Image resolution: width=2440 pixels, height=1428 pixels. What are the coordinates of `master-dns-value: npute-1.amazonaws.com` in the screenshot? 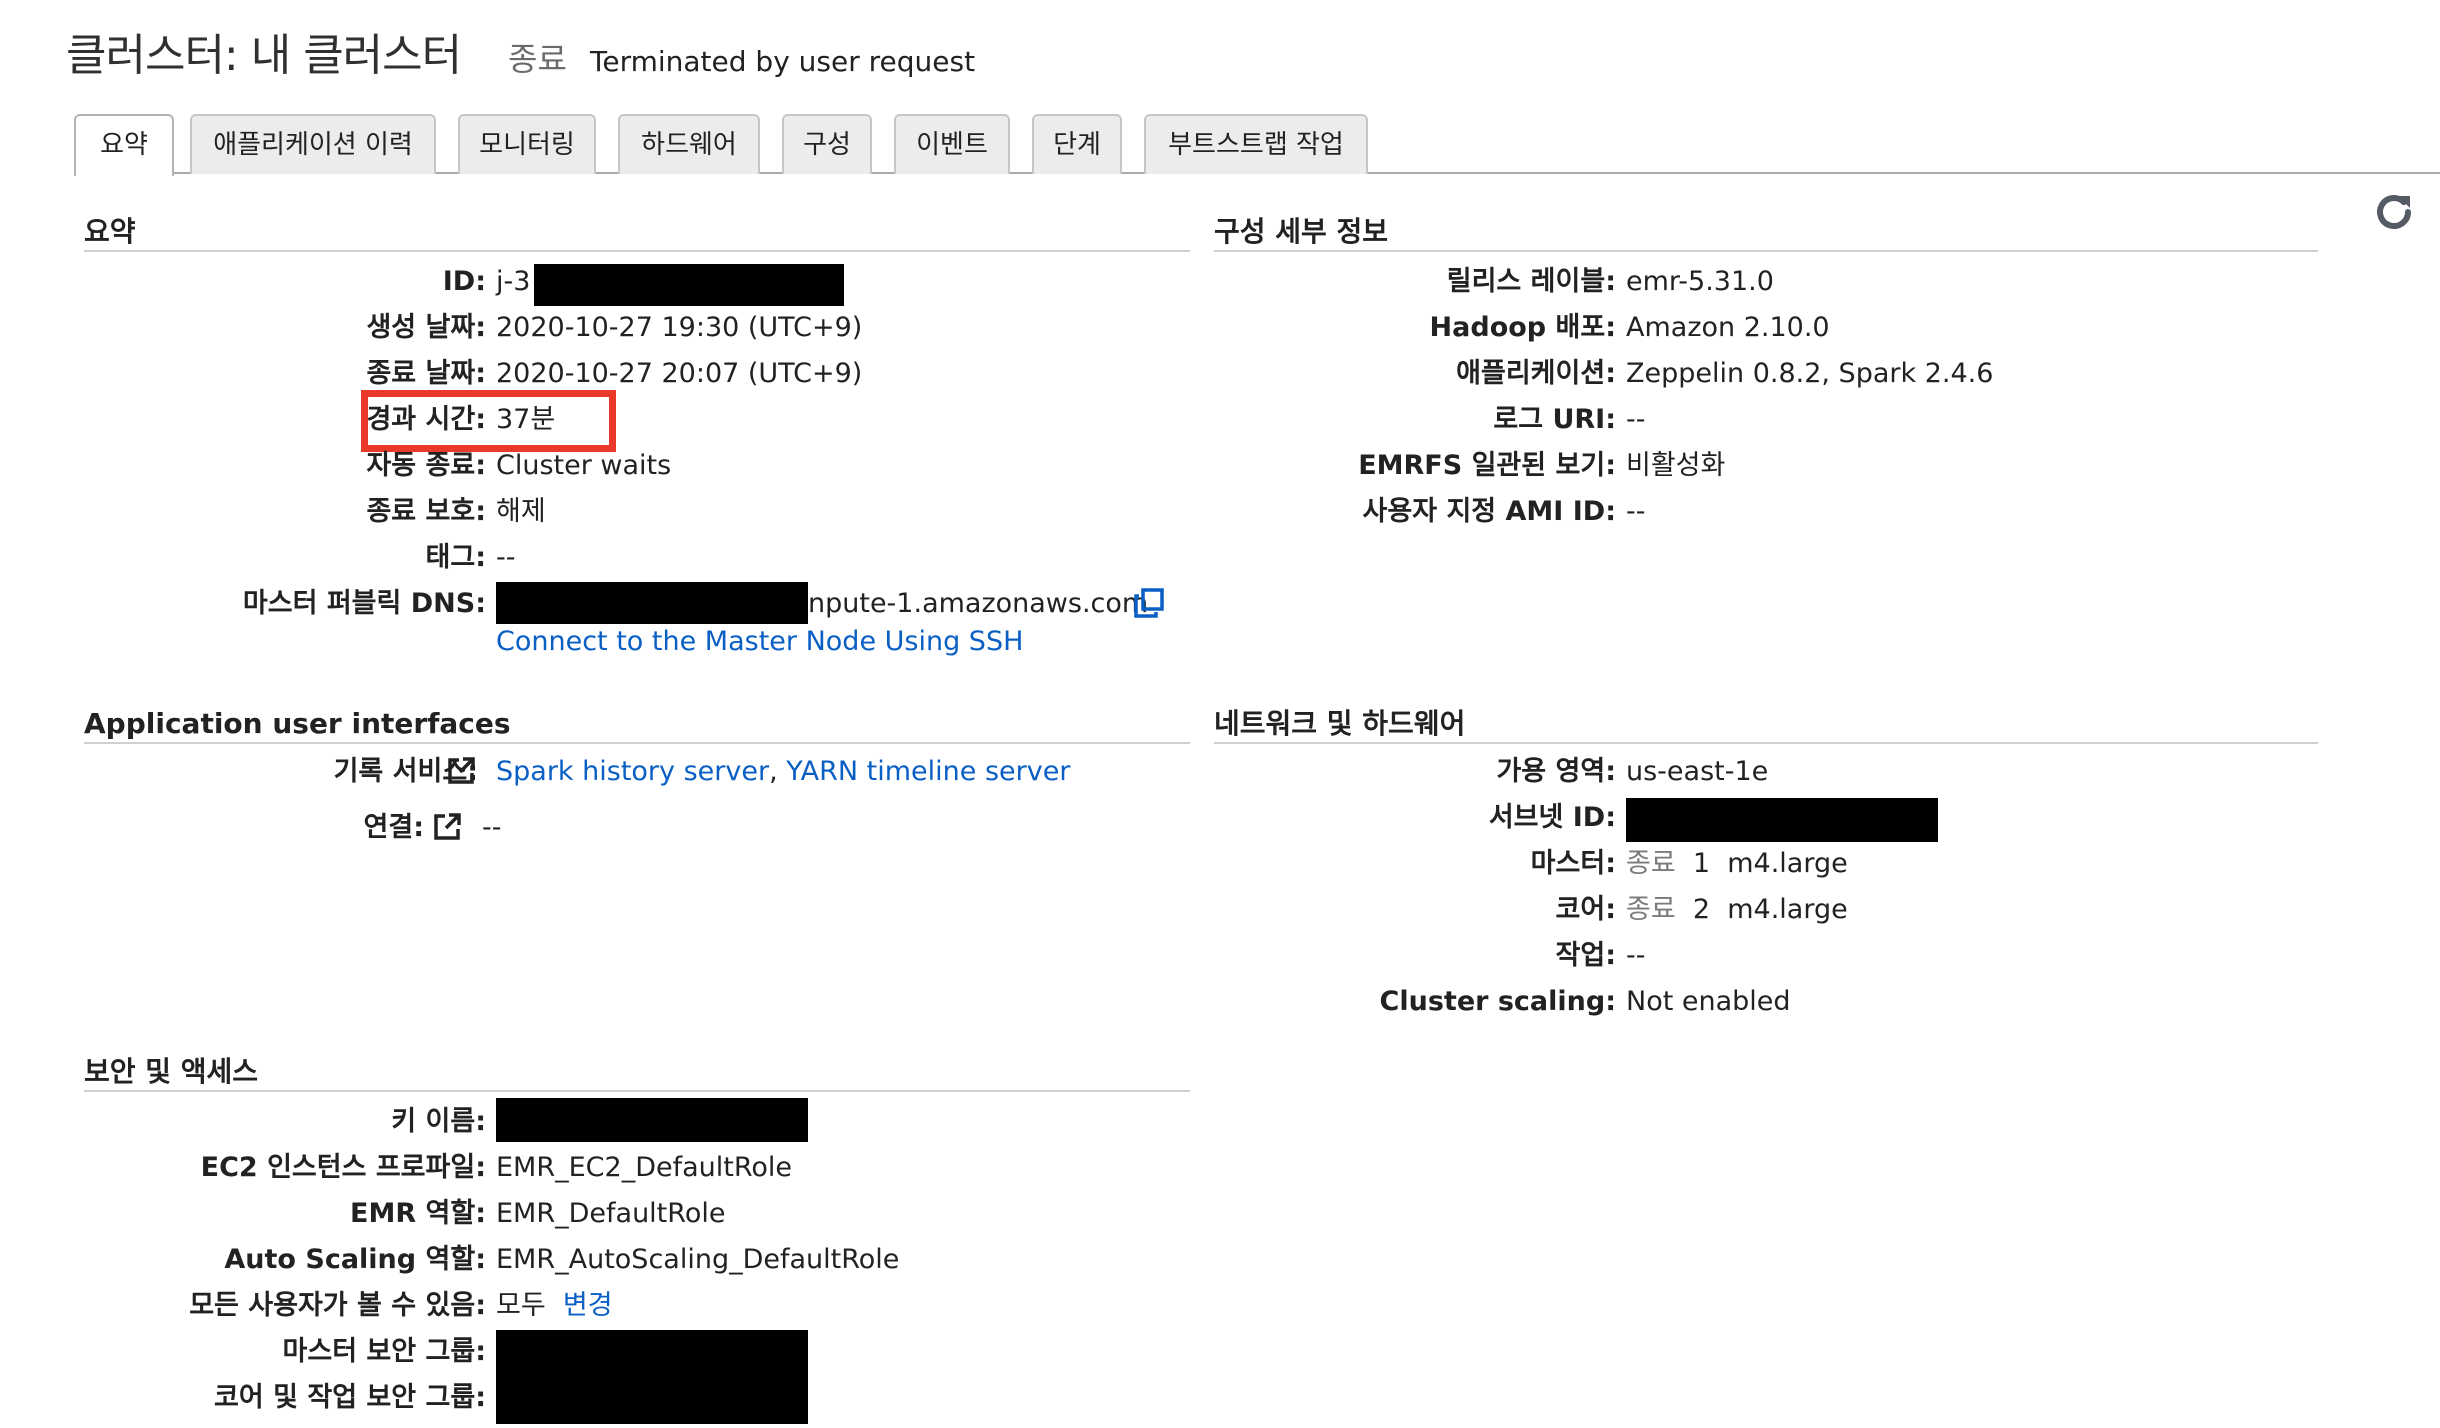 It's located at (978, 603).